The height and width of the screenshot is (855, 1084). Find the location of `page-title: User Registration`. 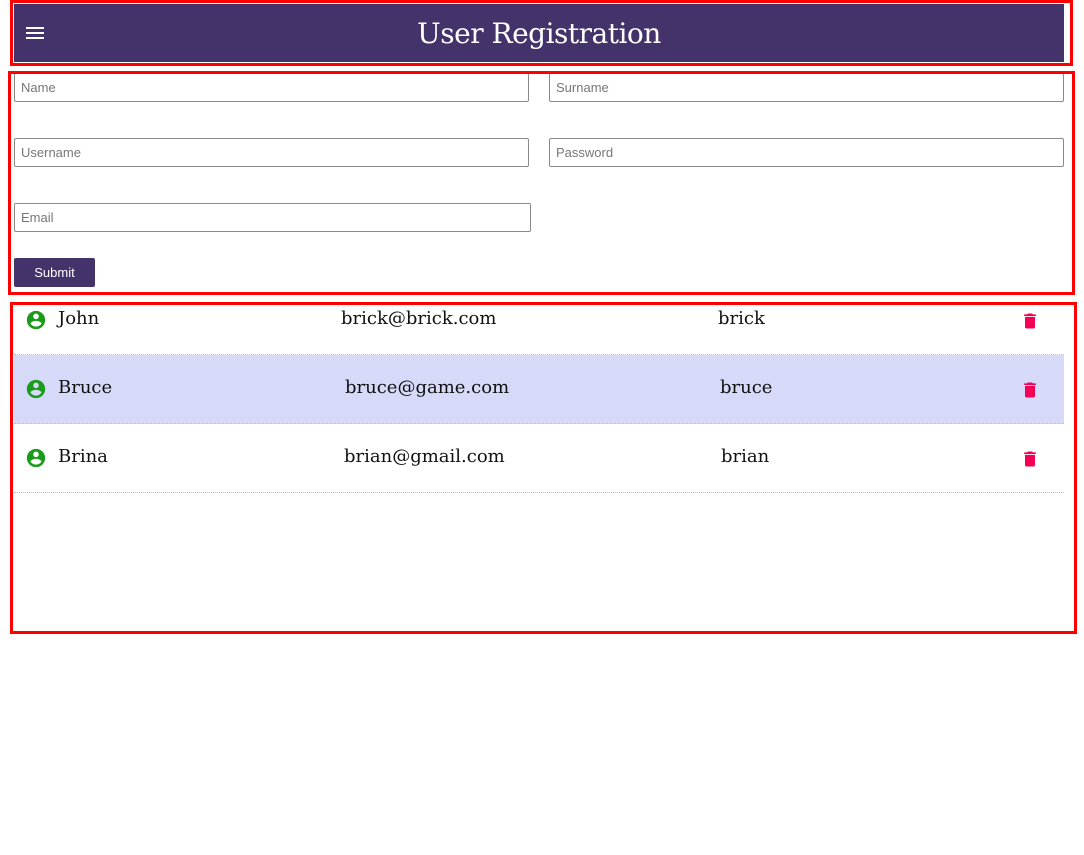

page-title: User Registration is located at coordinates (539, 33).